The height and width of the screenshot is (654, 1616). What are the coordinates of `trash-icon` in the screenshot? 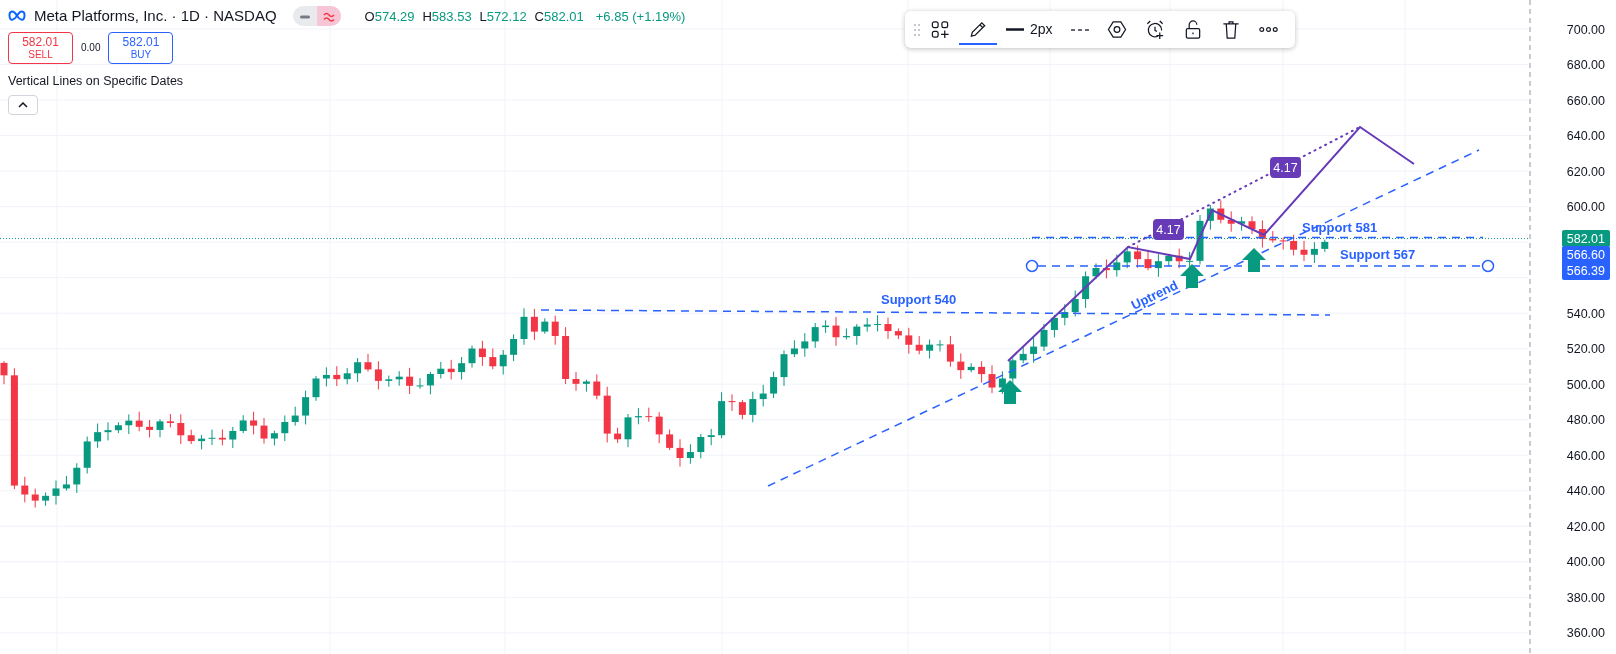 It's located at (1230, 29).